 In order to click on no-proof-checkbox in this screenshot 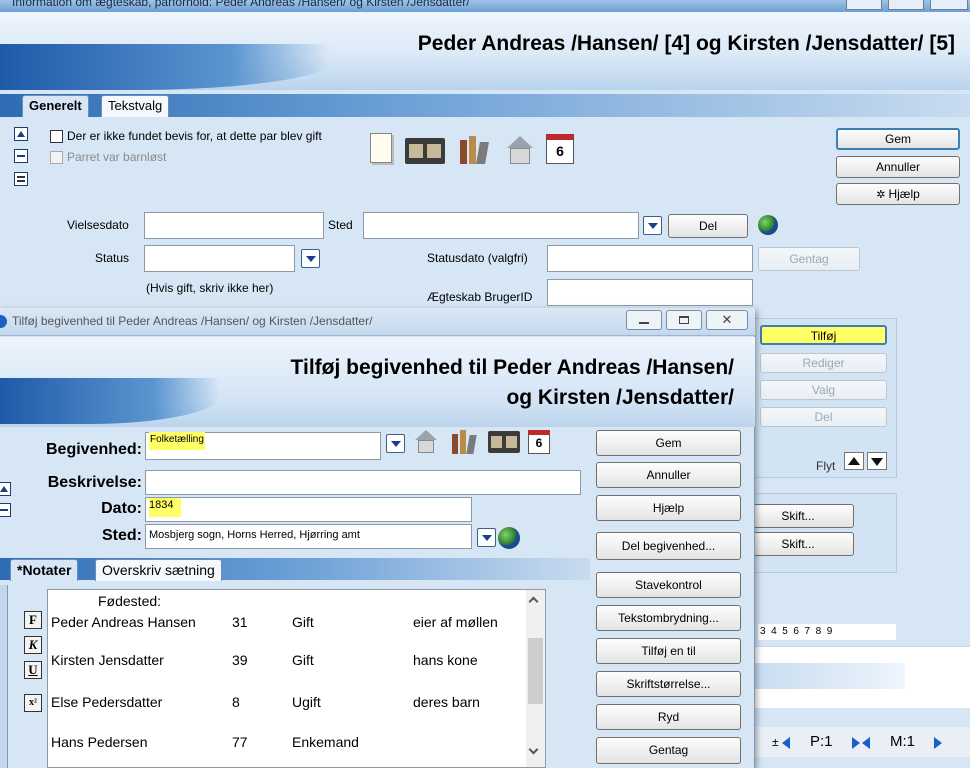, I will do `click(56, 136)`.